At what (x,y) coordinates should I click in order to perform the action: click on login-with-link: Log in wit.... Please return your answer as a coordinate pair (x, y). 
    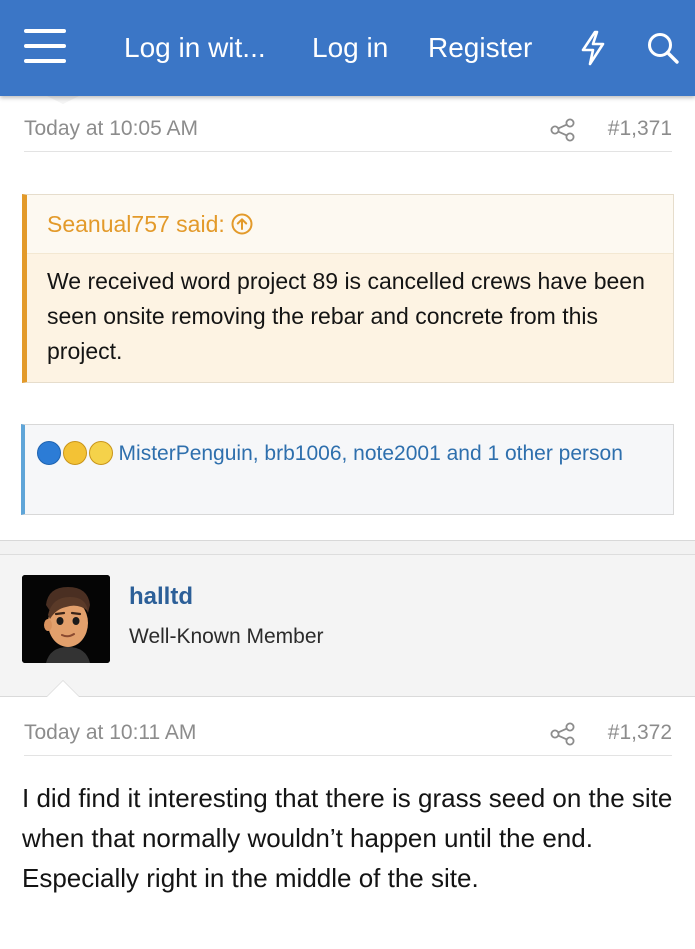
    Looking at the image, I should click on (195, 48).